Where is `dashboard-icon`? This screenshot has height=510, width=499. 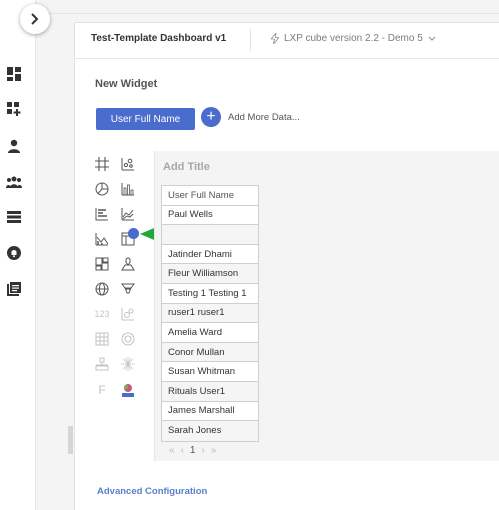
dashboard-icon is located at coordinates (14, 74).